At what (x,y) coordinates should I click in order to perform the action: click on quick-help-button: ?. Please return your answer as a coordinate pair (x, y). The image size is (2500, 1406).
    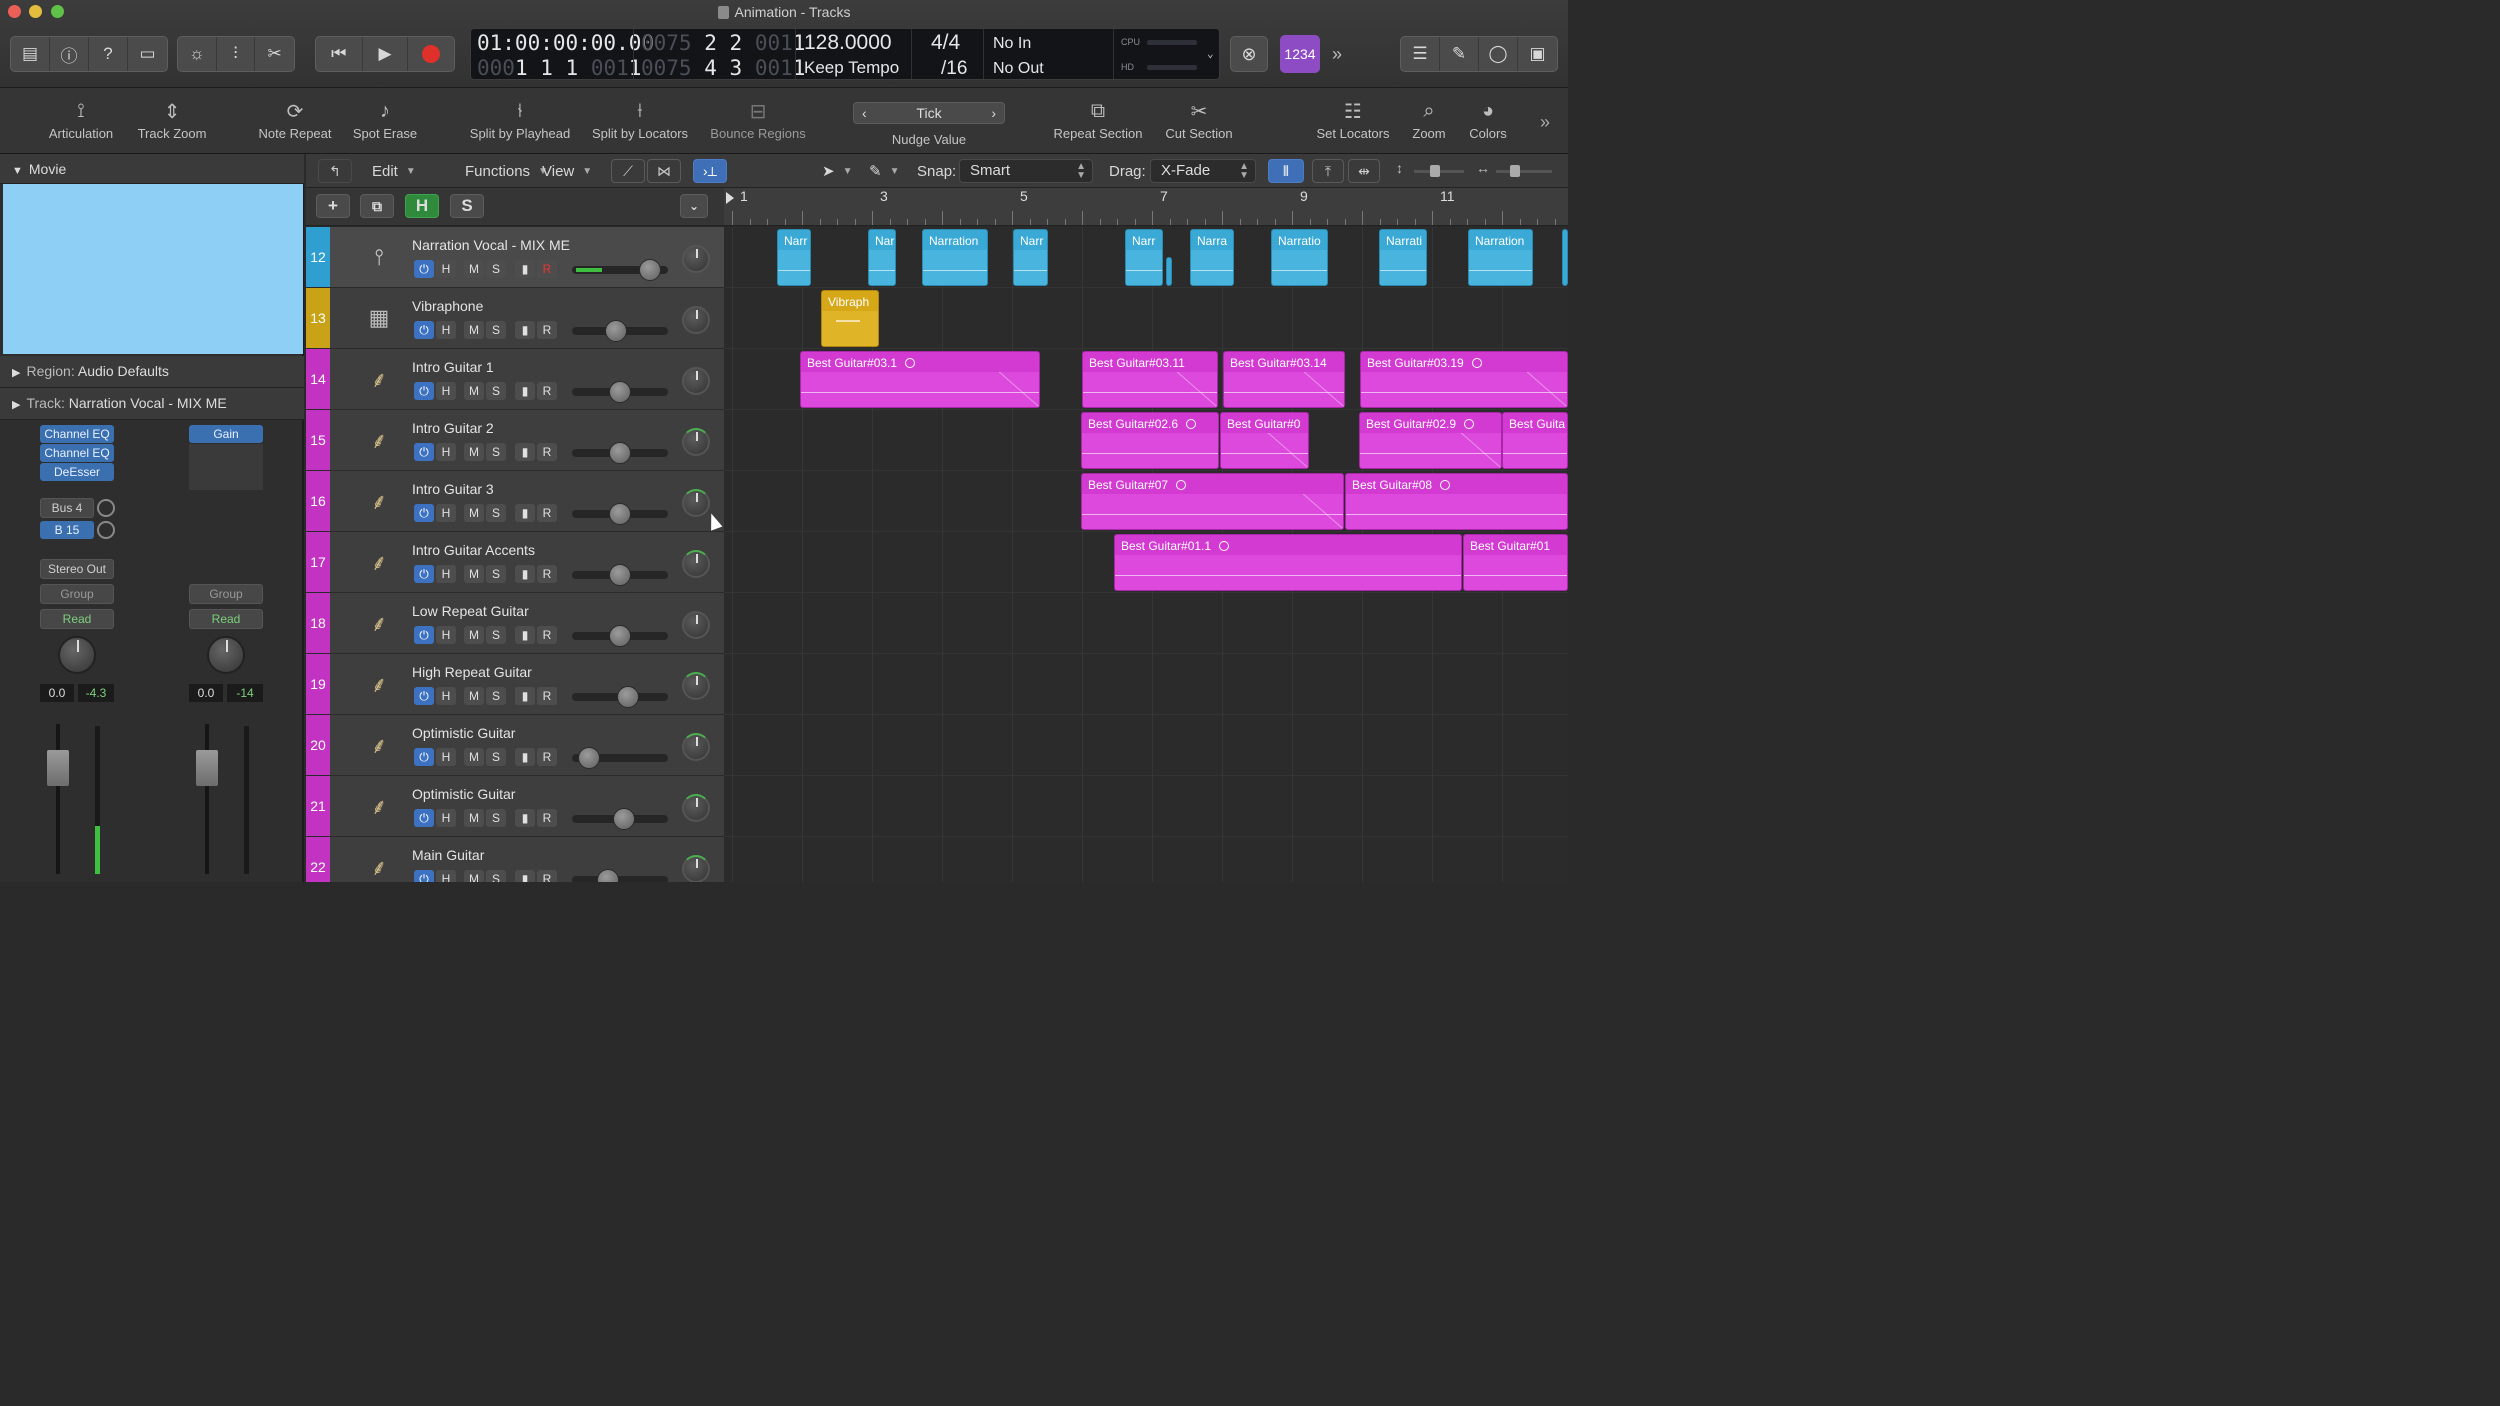
    Looking at the image, I should click on (108, 54).